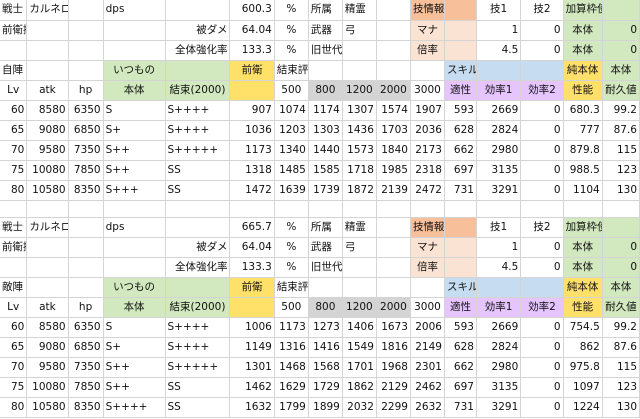  What do you see at coordinates (460, 327) in the screenshot?
I see `cell: 593` at bounding box center [460, 327].